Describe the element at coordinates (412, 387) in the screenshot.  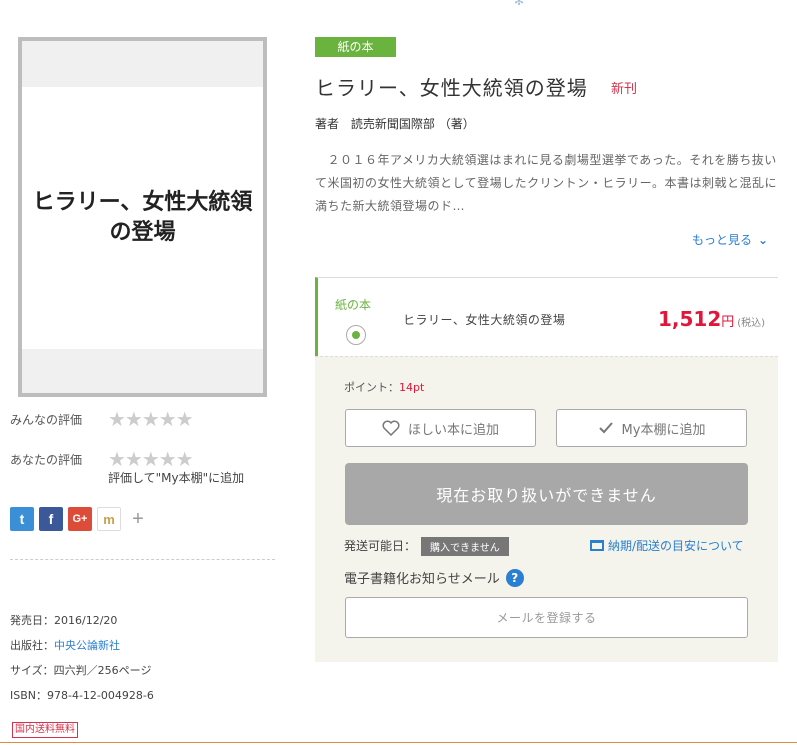
I see `points-value: 14pt` at that location.